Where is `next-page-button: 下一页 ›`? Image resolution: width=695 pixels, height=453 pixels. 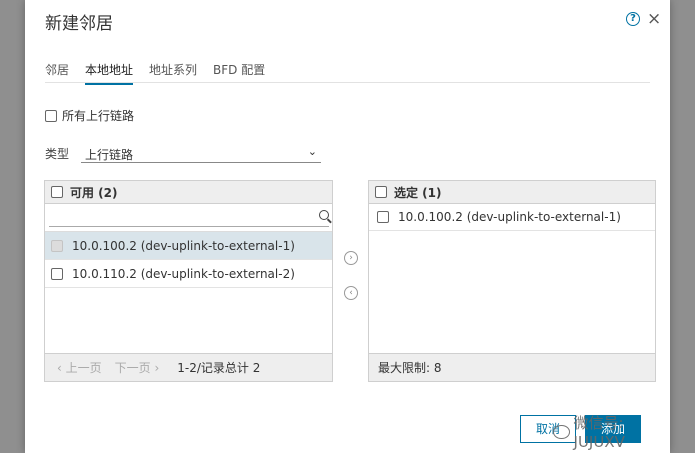 next-page-button: 下一页 › is located at coordinates (137, 367).